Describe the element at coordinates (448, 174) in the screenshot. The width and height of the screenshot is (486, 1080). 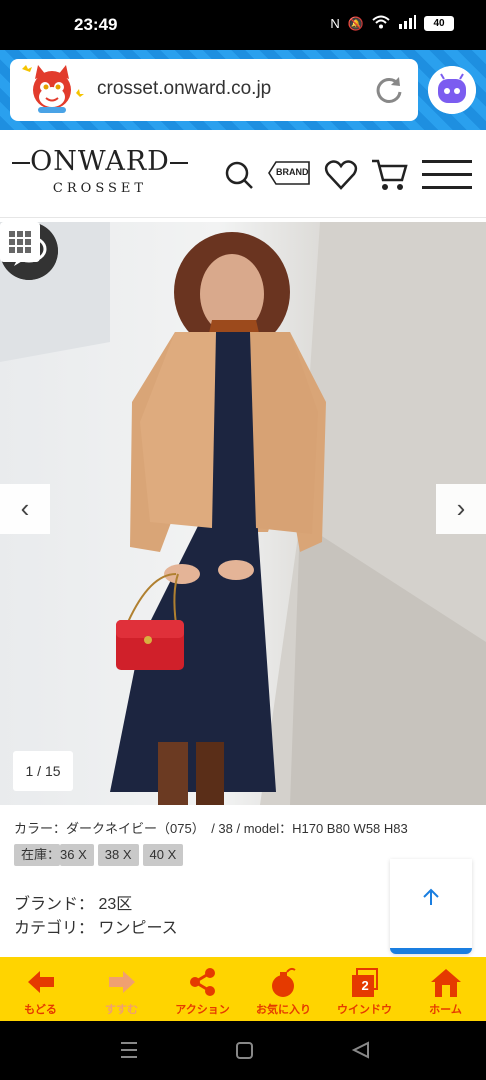
I see `menu-icon` at that location.